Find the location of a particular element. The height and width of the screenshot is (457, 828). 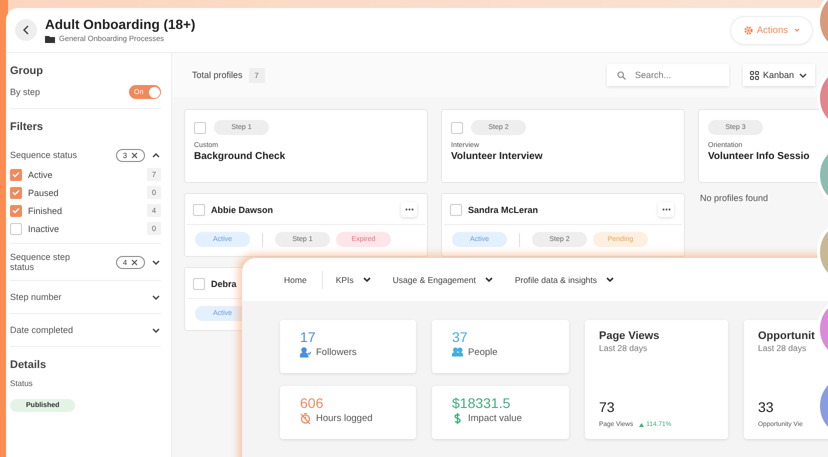

stat-label: Followers is located at coordinates (336, 352).